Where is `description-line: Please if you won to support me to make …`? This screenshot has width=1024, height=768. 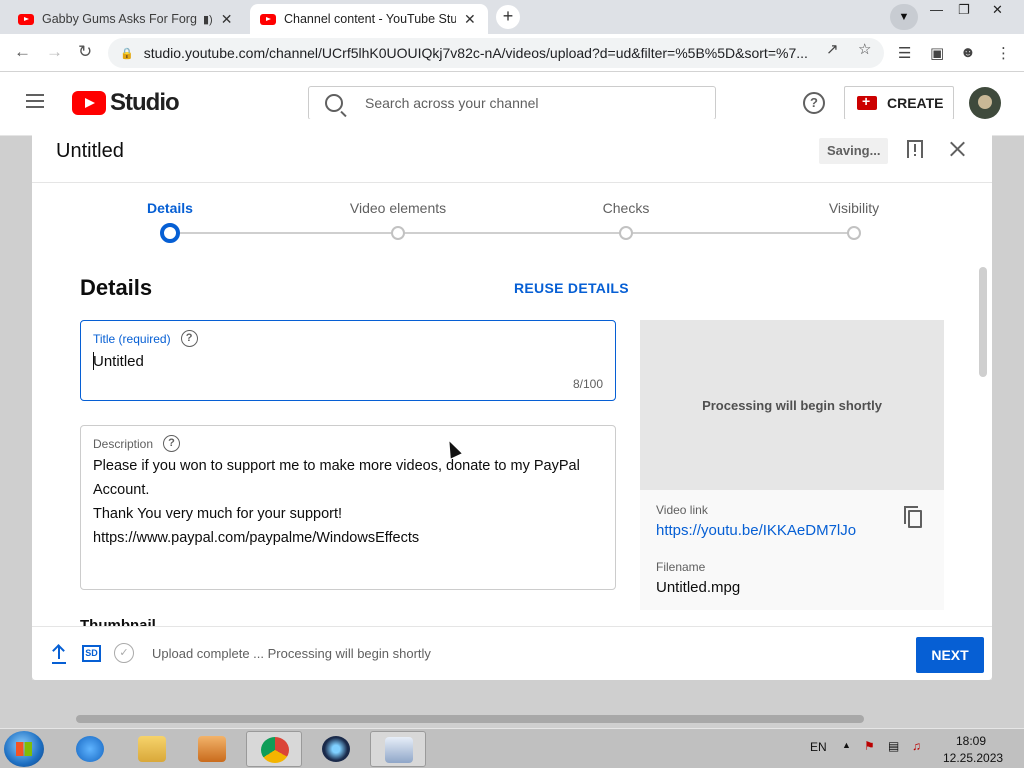 description-line: Please if you won to support me to make … is located at coordinates (336, 478).